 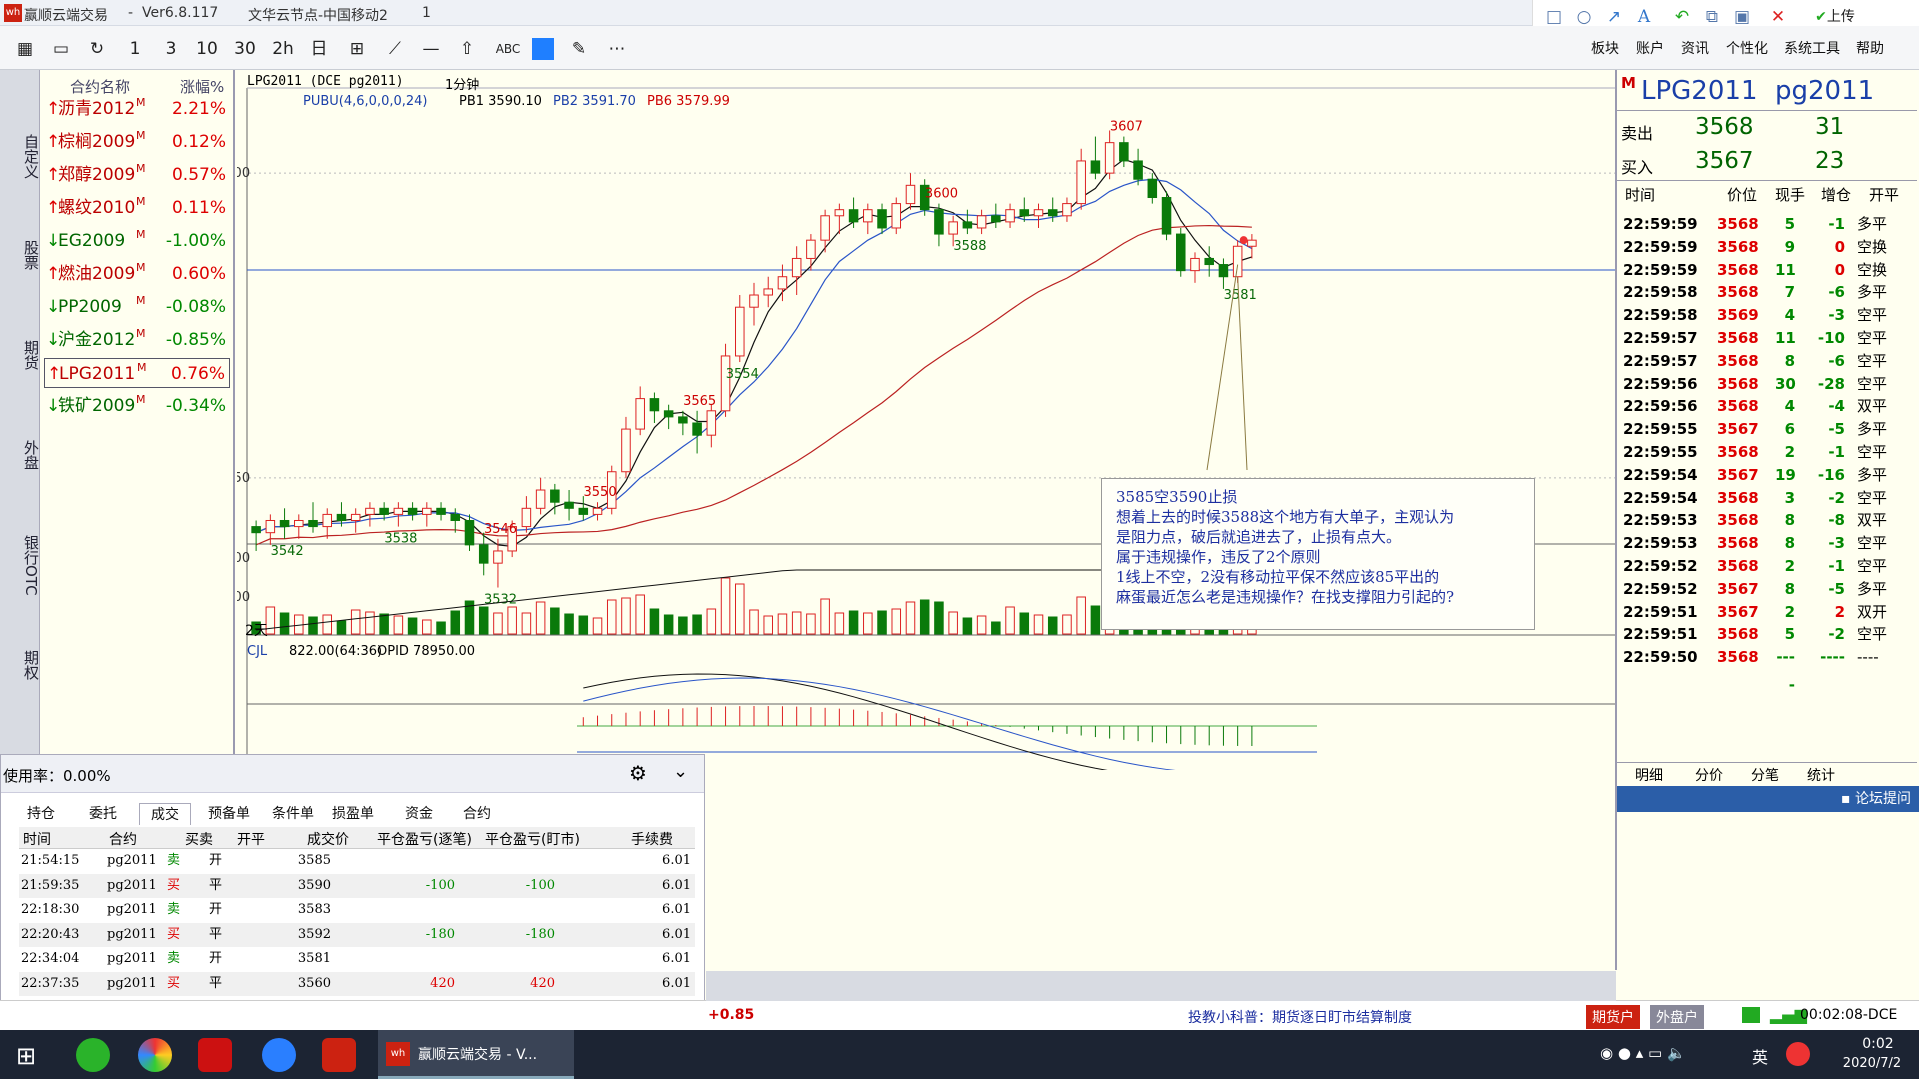 What do you see at coordinates (357, 959) in the screenshot?
I see `order-row: 22:34:04 pg2011 卖开 3581 6.01` at bounding box center [357, 959].